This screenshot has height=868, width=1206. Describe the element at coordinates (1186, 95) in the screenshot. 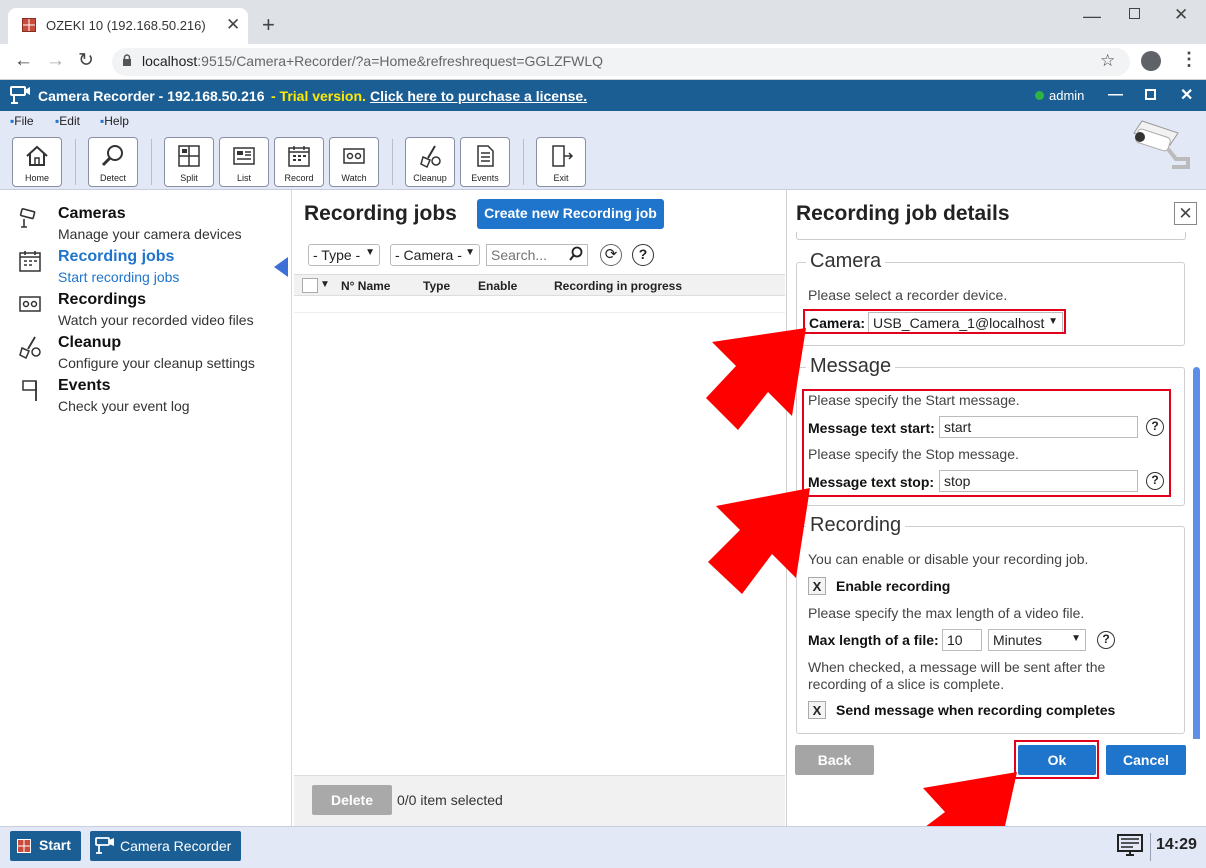

I see `app-close-icon: ✕` at that location.